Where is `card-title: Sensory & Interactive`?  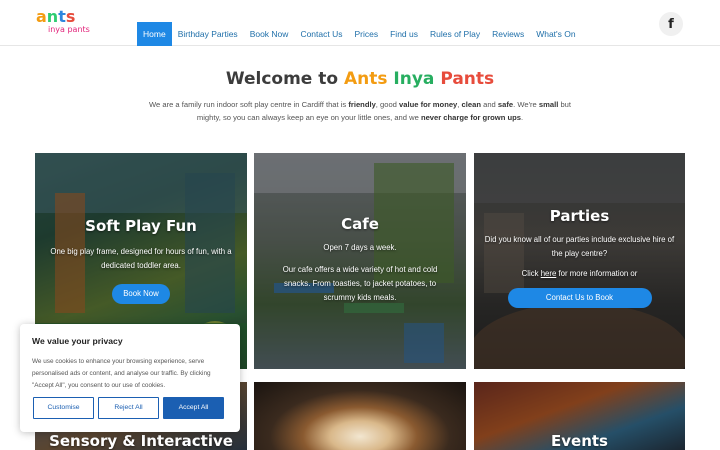
card-title: Sensory & Interactive is located at coordinates (141, 441).